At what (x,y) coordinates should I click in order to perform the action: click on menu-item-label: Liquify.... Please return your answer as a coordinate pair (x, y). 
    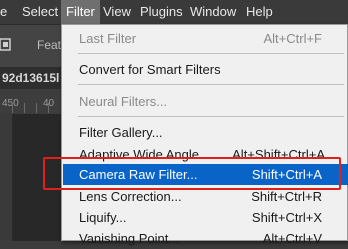
    Looking at the image, I should click on (103, 217).